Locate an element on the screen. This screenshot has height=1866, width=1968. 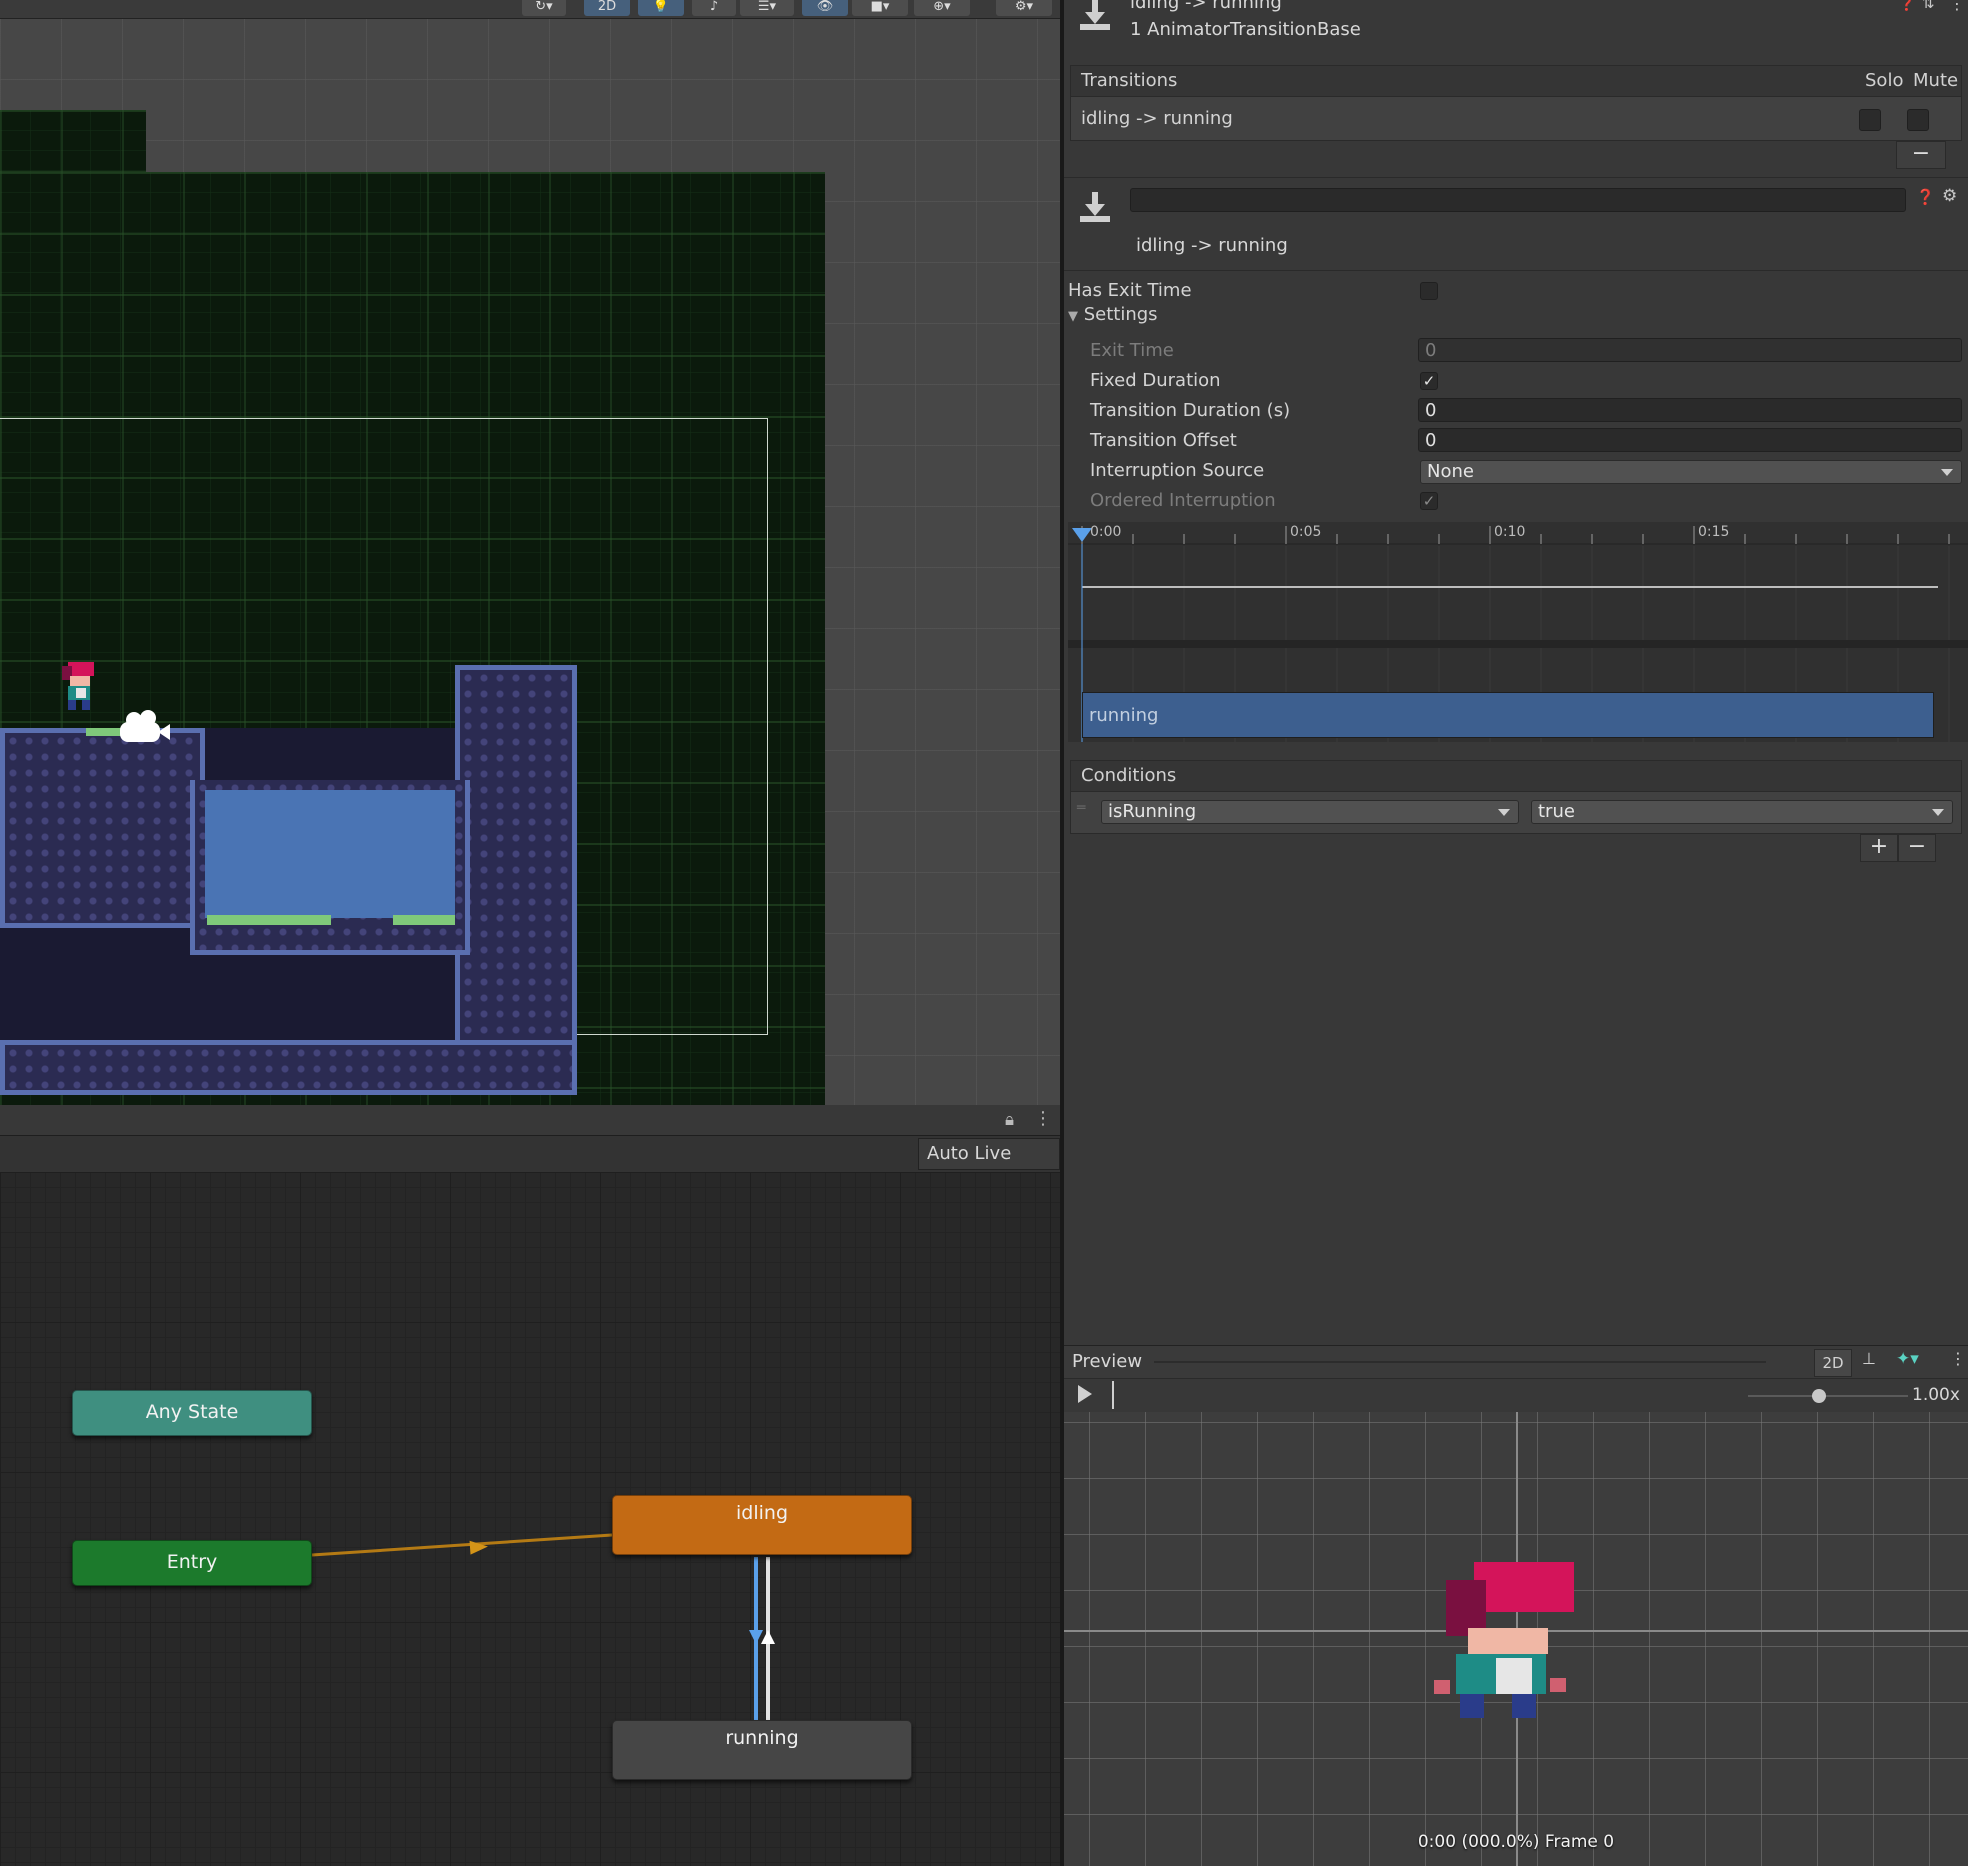
transition-name-label: idling -> running is located at coordinates (1212, 245).